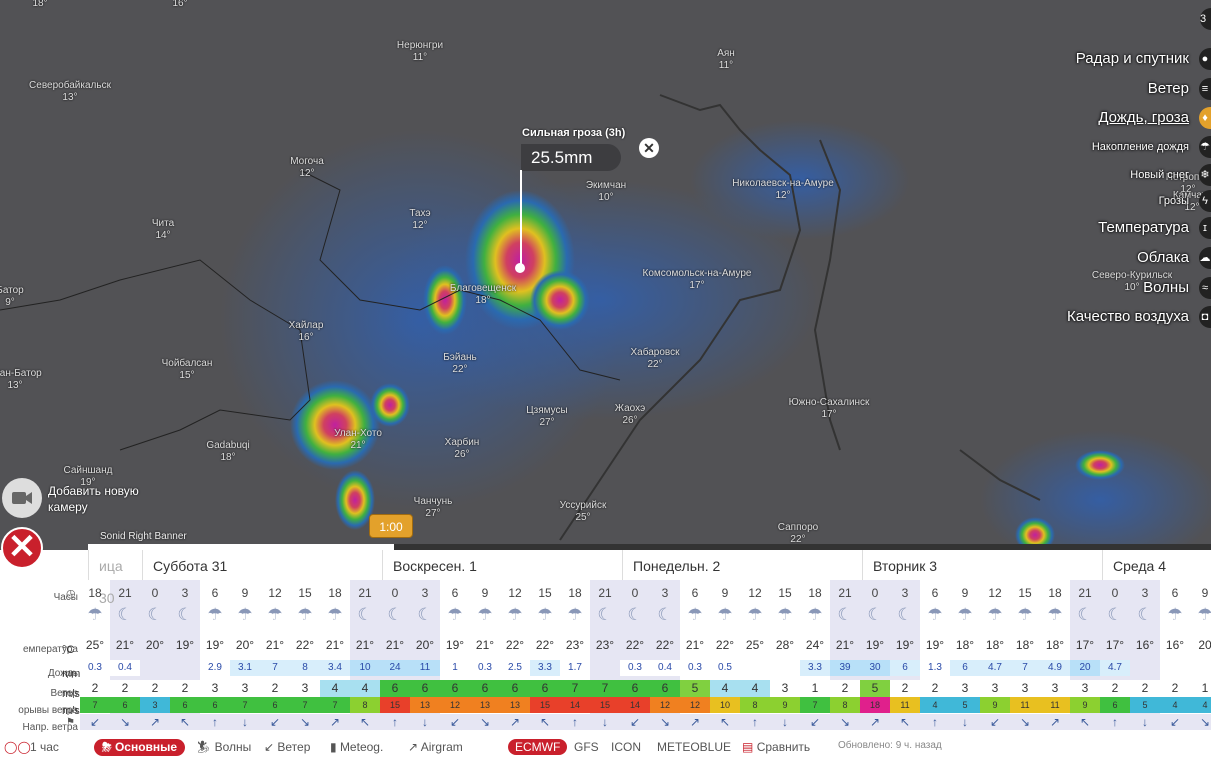 The image size is (1211, 757). Describe the element at coordinates (1115, 705) in the screenshot. I see `gust-cell: 6` at that location.